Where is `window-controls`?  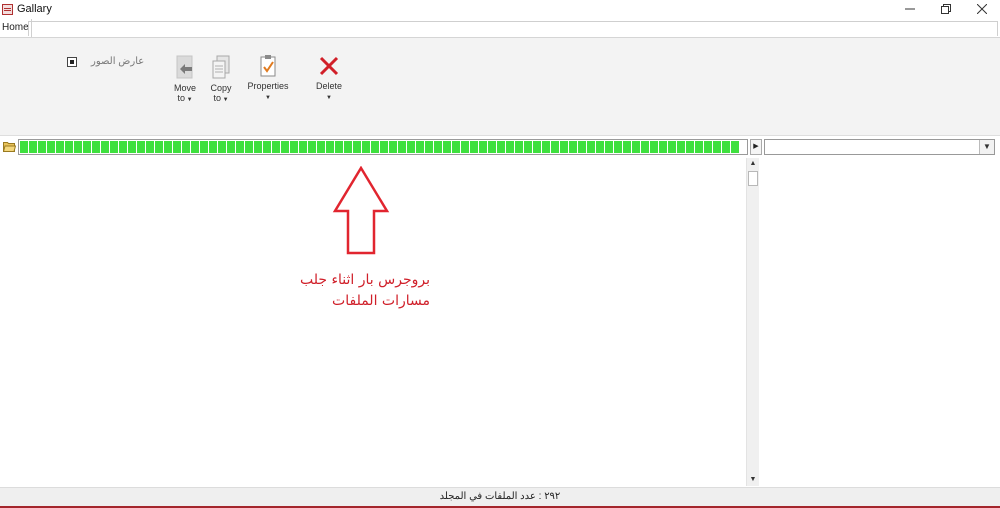 window-controls is located at coordinates (946, 9).